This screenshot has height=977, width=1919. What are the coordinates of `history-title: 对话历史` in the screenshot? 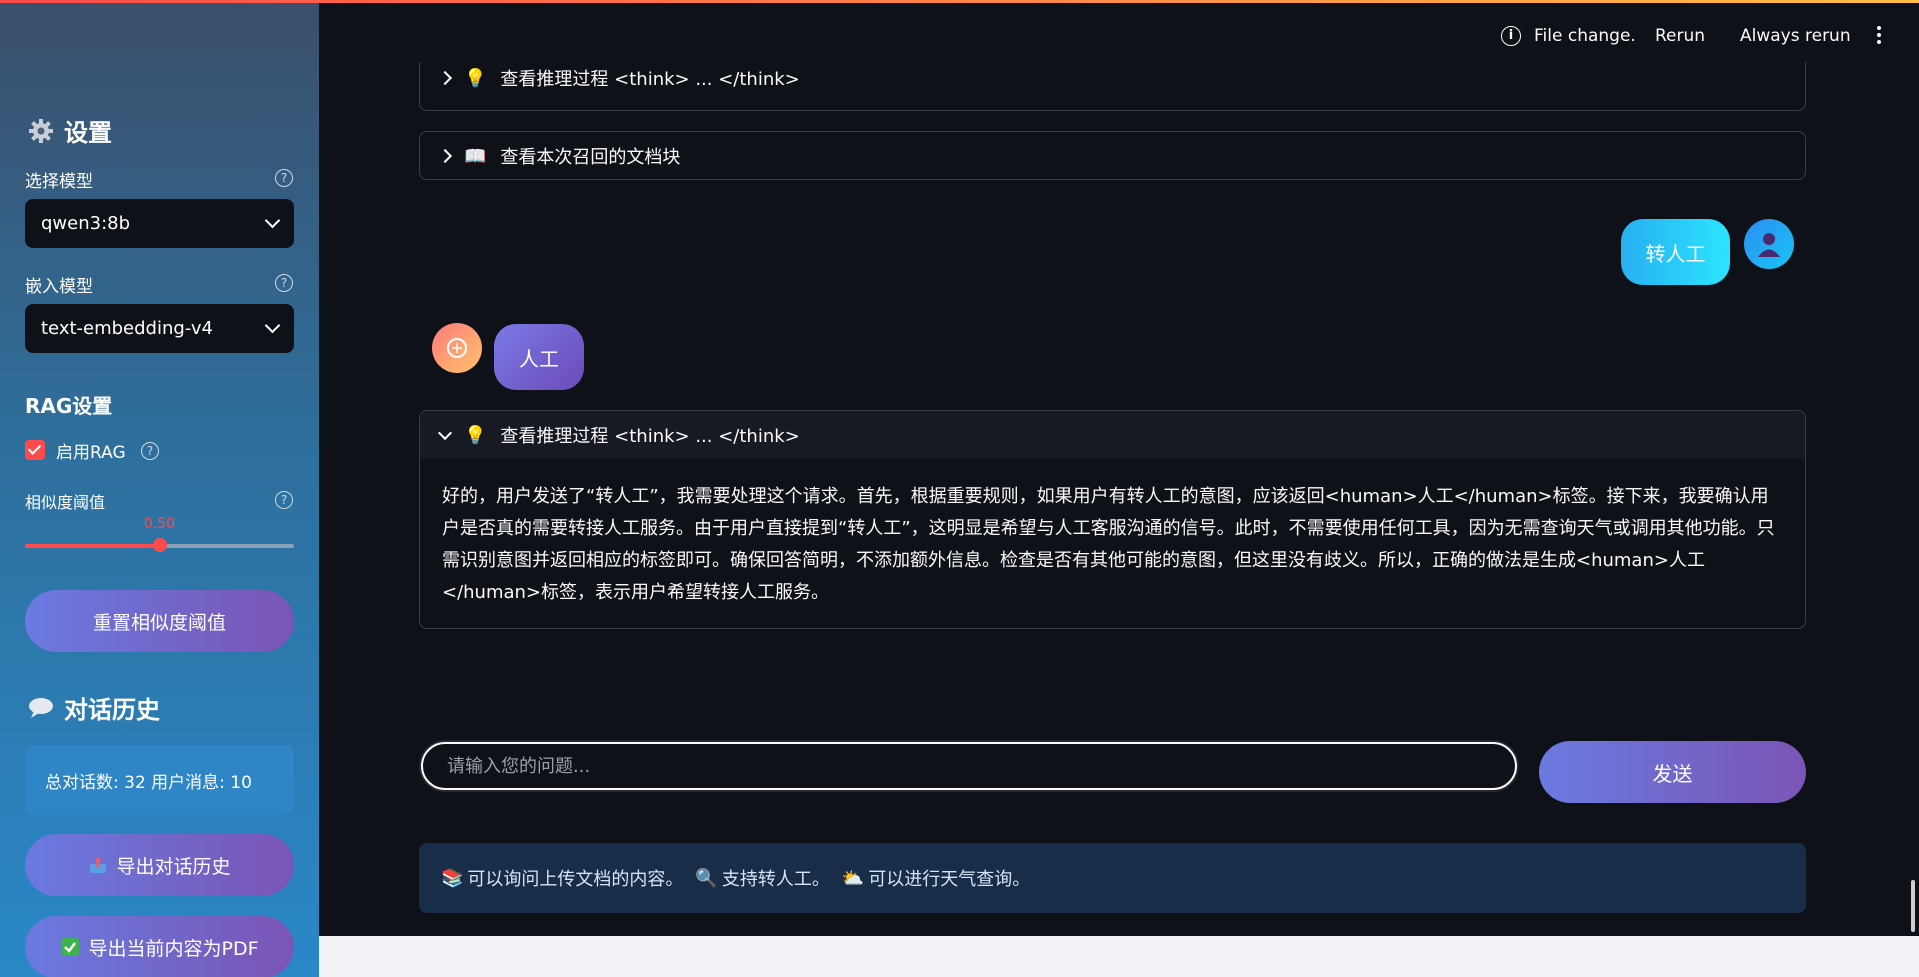 It's located at (112, 710).